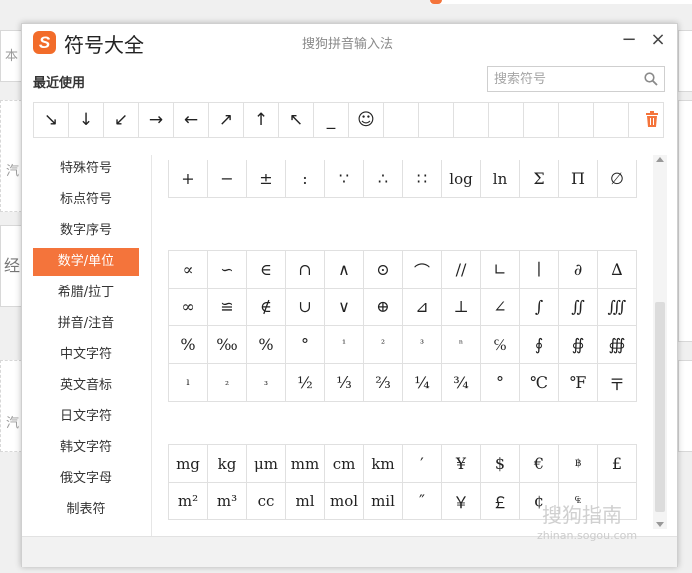  I want to click on symbol-cell: ∪, so click(305, 307).